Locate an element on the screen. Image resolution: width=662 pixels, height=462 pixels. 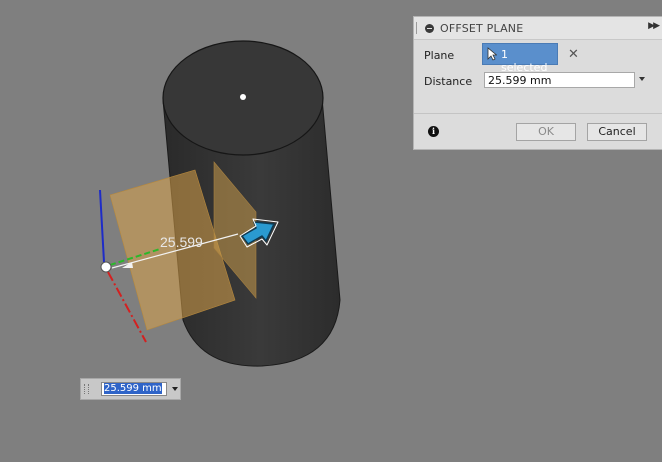
floating-distance-value: 25.599 mm is located at coordinates (133, 388).